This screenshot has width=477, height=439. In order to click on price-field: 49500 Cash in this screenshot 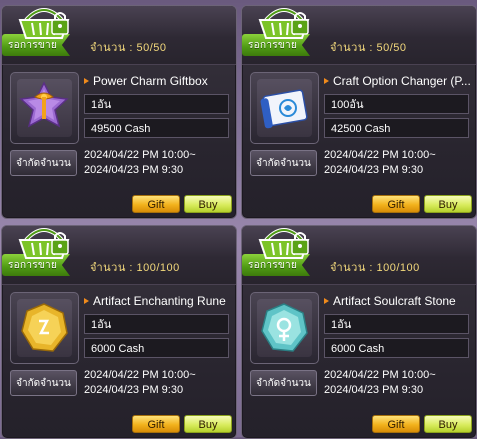, I will do `click(156, 128)`.